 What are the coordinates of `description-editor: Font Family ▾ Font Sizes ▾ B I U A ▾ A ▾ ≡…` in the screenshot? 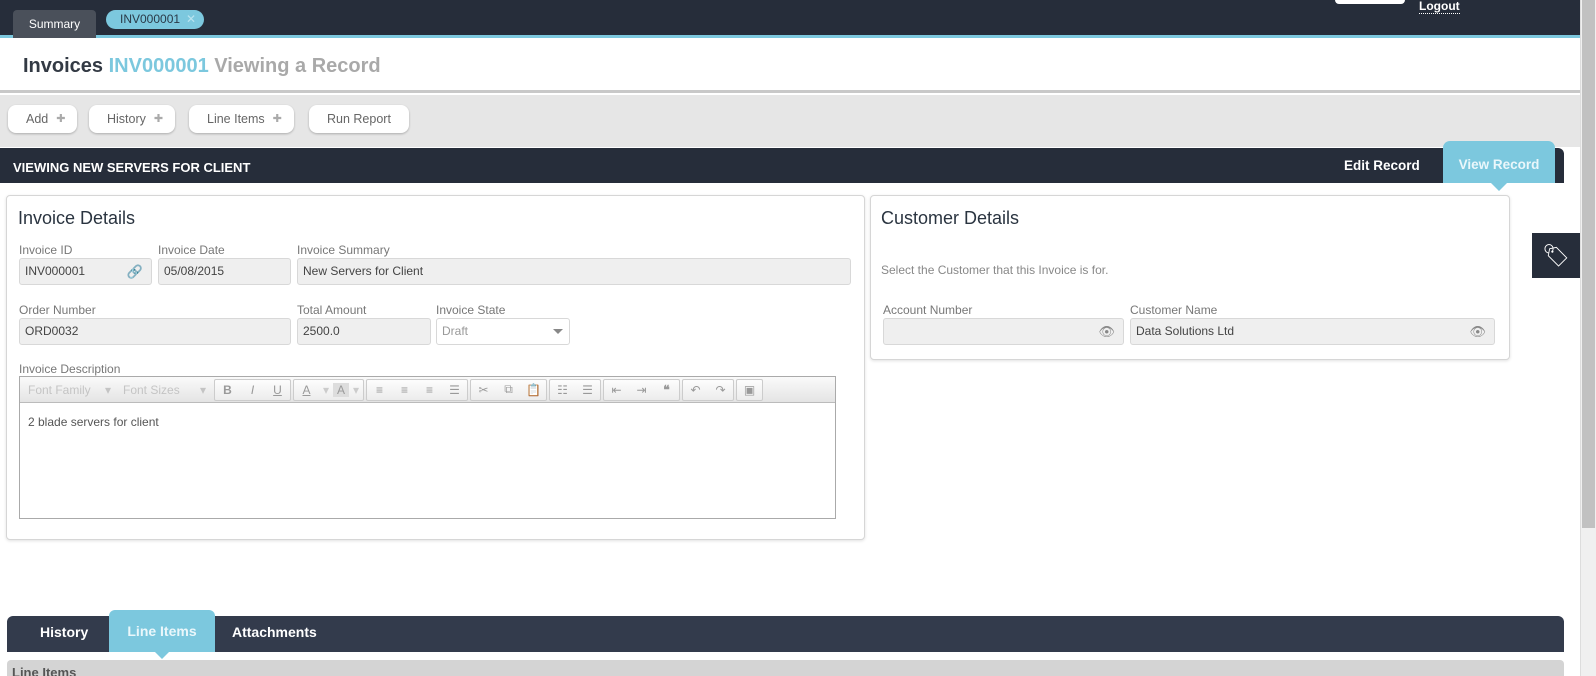 It's located at (427, 447).